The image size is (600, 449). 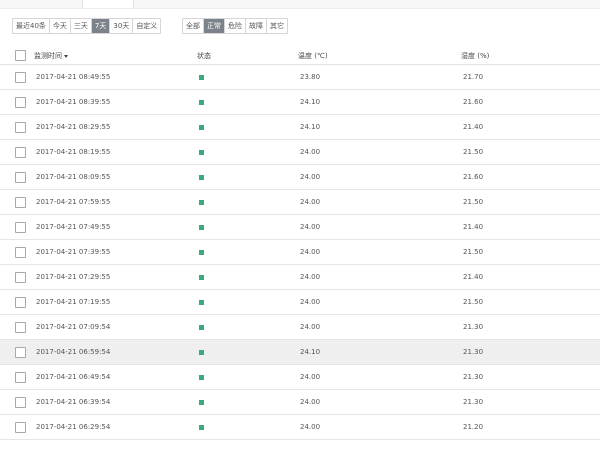 I want to click on column-header-temperature: 温度 (℃), so click(x=313, y=56).